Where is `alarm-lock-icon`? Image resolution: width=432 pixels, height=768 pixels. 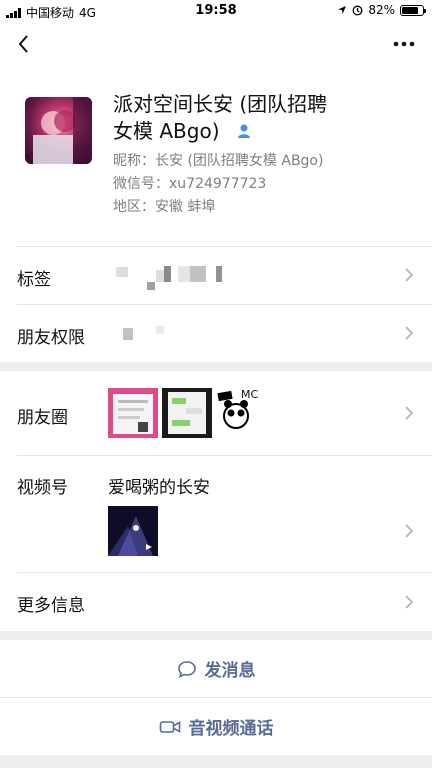 alarm-lock-icon is located at coordinates (357, 10).